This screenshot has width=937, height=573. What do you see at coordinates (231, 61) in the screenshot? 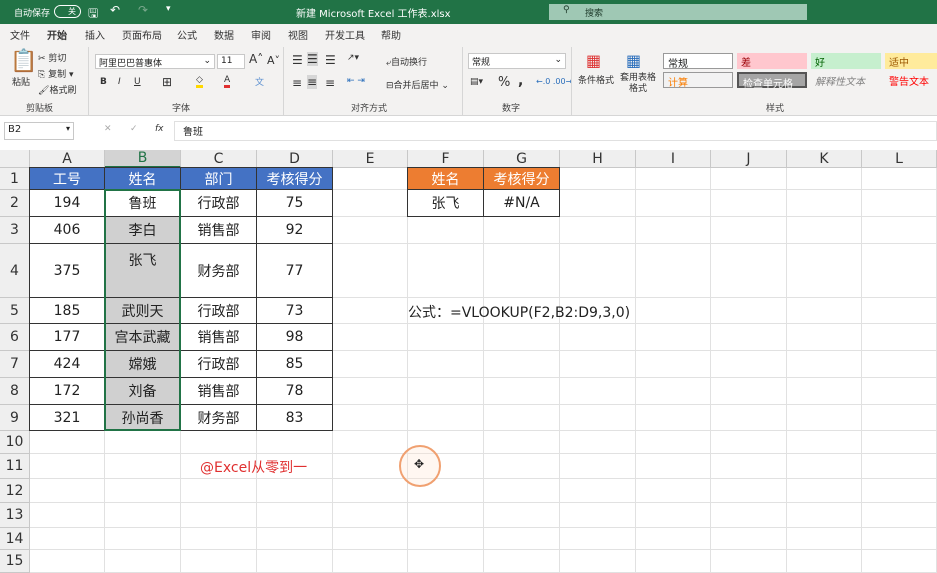
I see `font-size-select: 11` at bounding box center [231, 61].